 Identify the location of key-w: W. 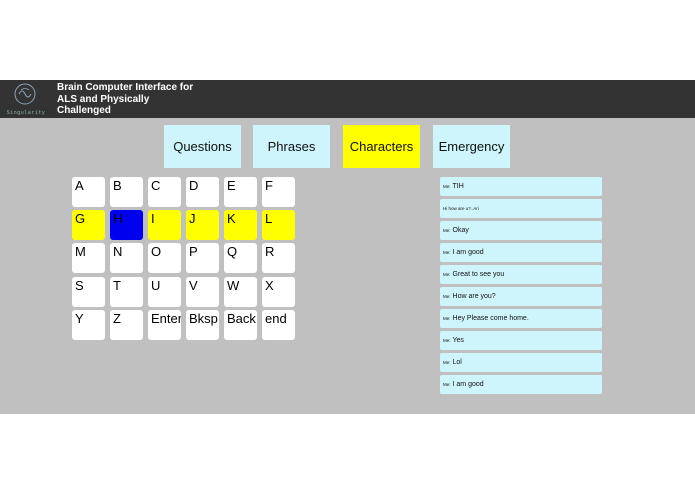
(240, 292).